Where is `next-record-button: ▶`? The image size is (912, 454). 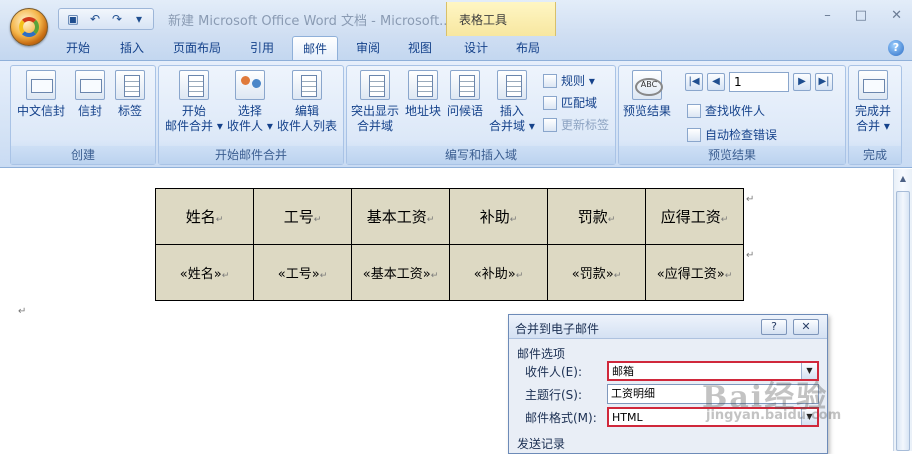 next-record-button: ▶ is located at coordinates (802, 82).